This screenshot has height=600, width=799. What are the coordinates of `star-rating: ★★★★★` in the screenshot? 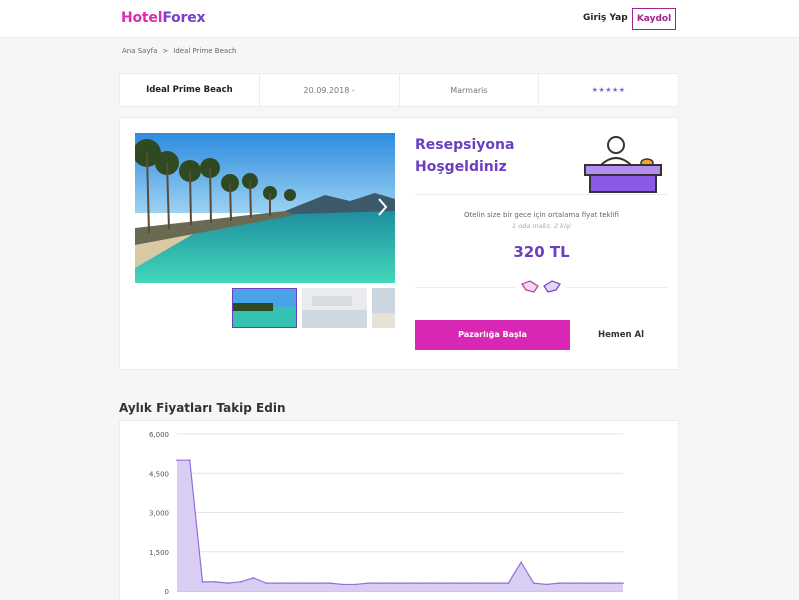 It's located at (608, 90).